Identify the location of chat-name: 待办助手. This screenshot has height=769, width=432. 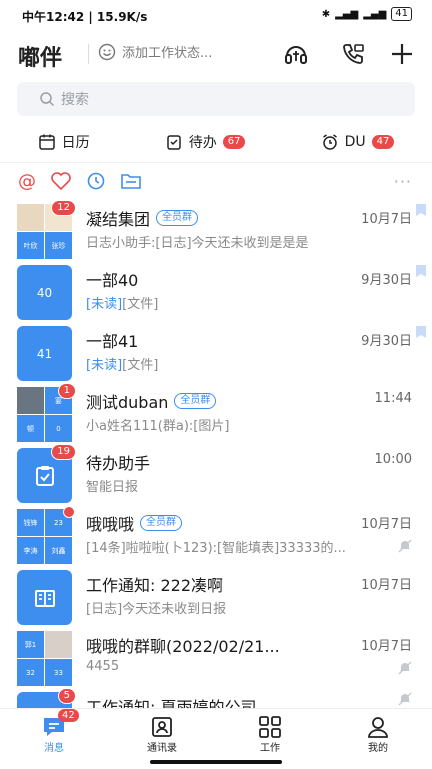
(118, 463).